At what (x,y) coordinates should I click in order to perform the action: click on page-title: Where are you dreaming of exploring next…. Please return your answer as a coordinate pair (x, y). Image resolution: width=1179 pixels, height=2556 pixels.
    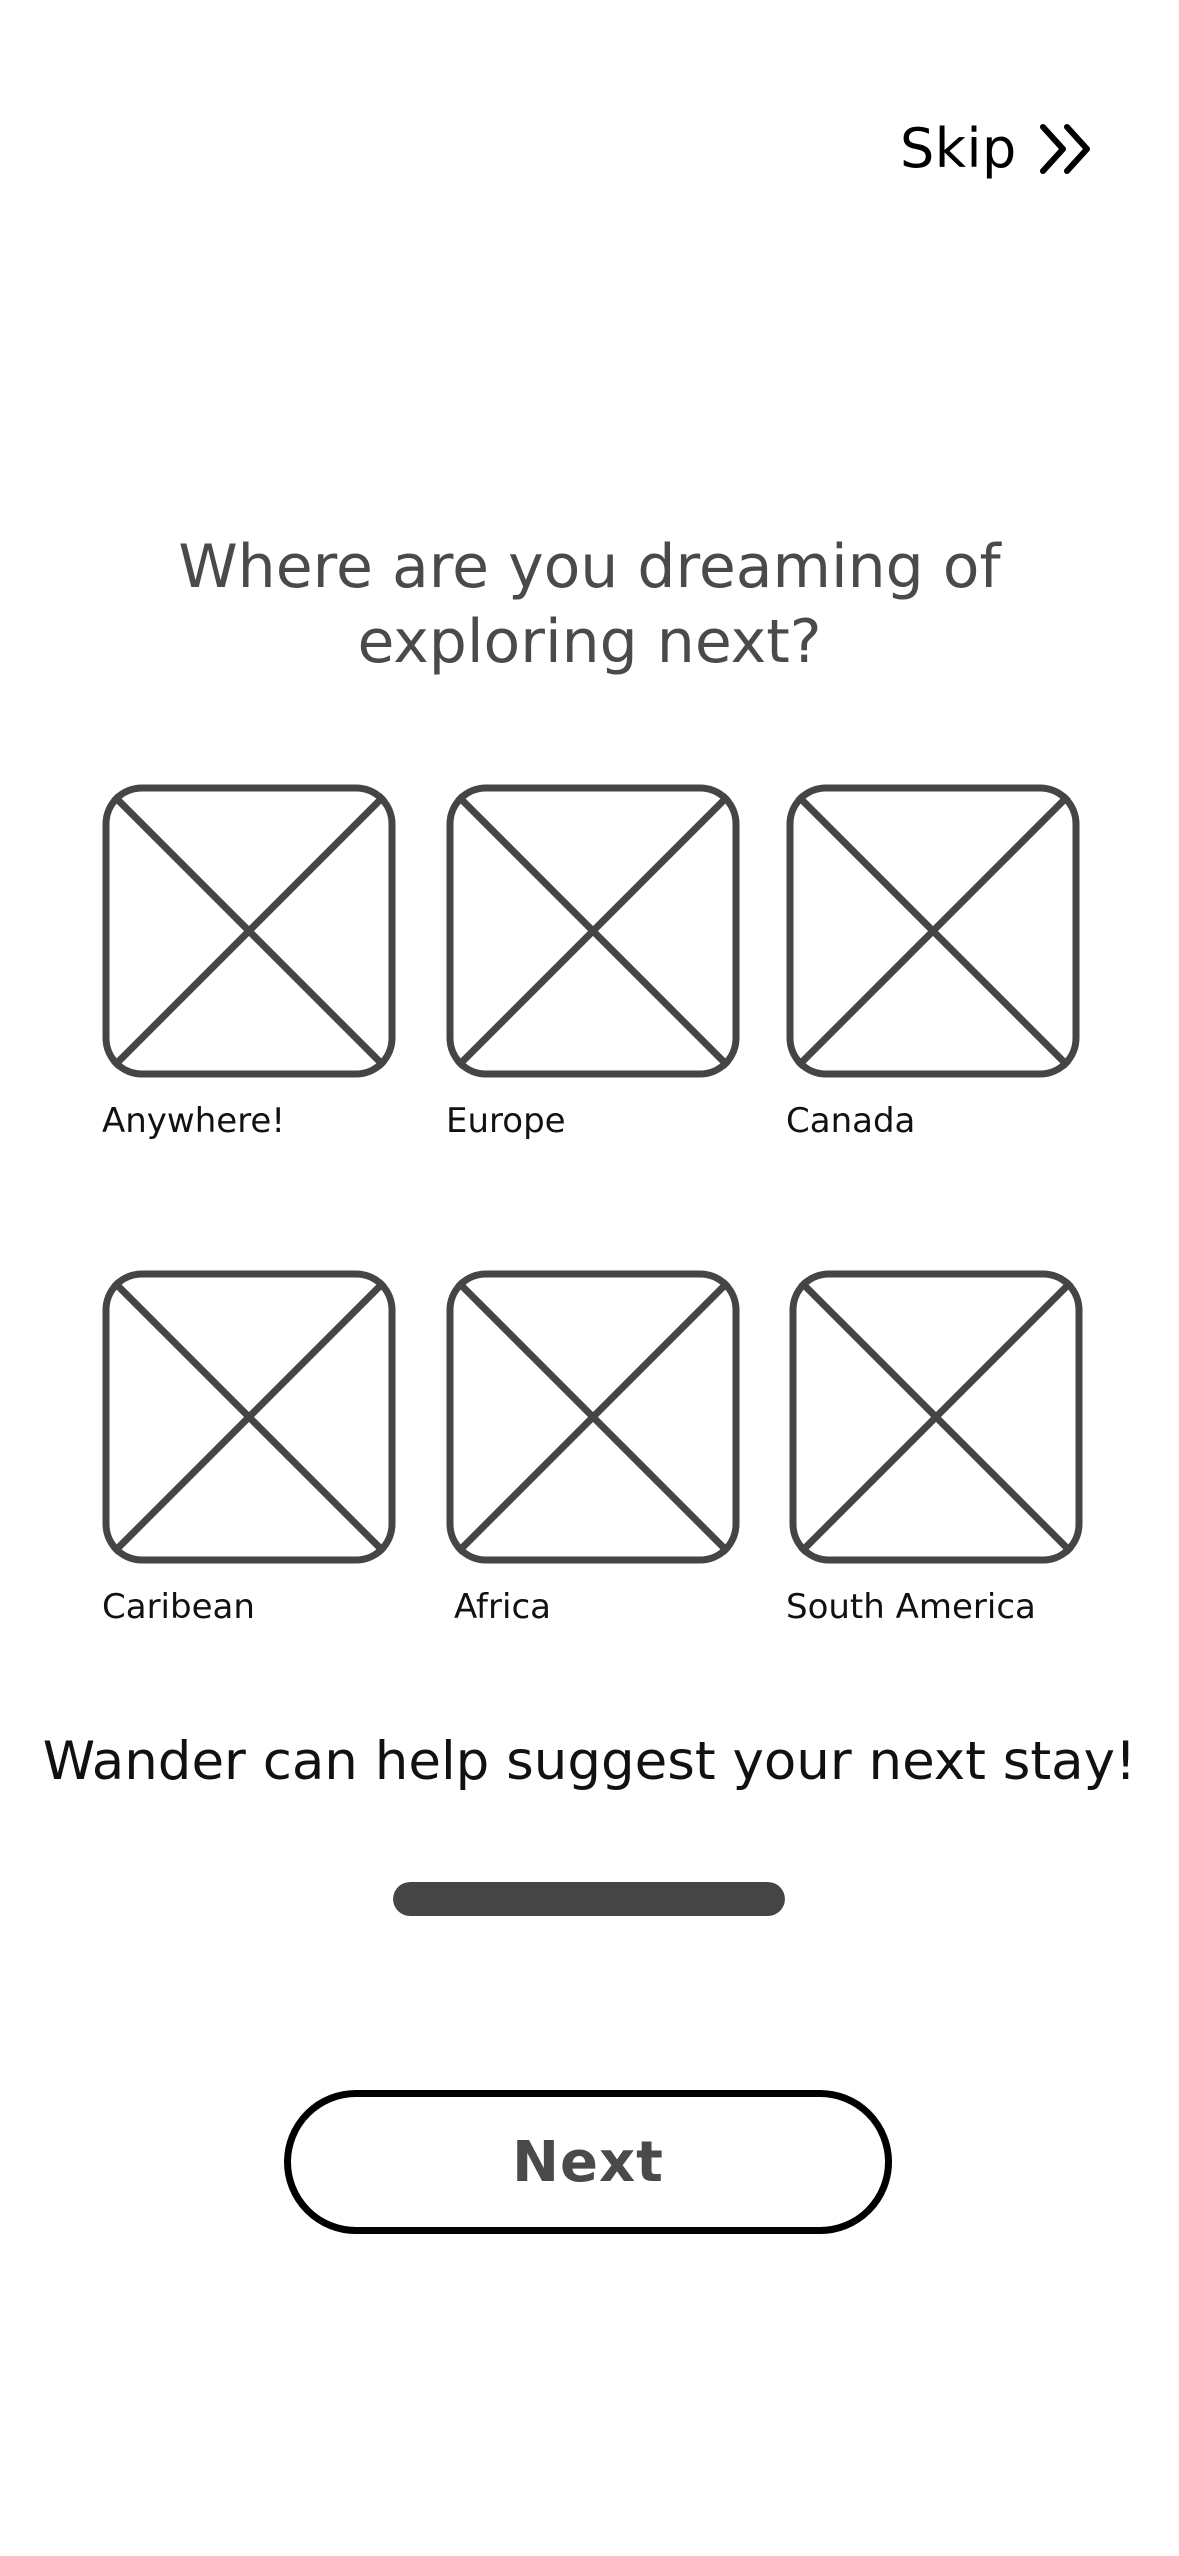
    Looking at the image, I should click on (589, 605).